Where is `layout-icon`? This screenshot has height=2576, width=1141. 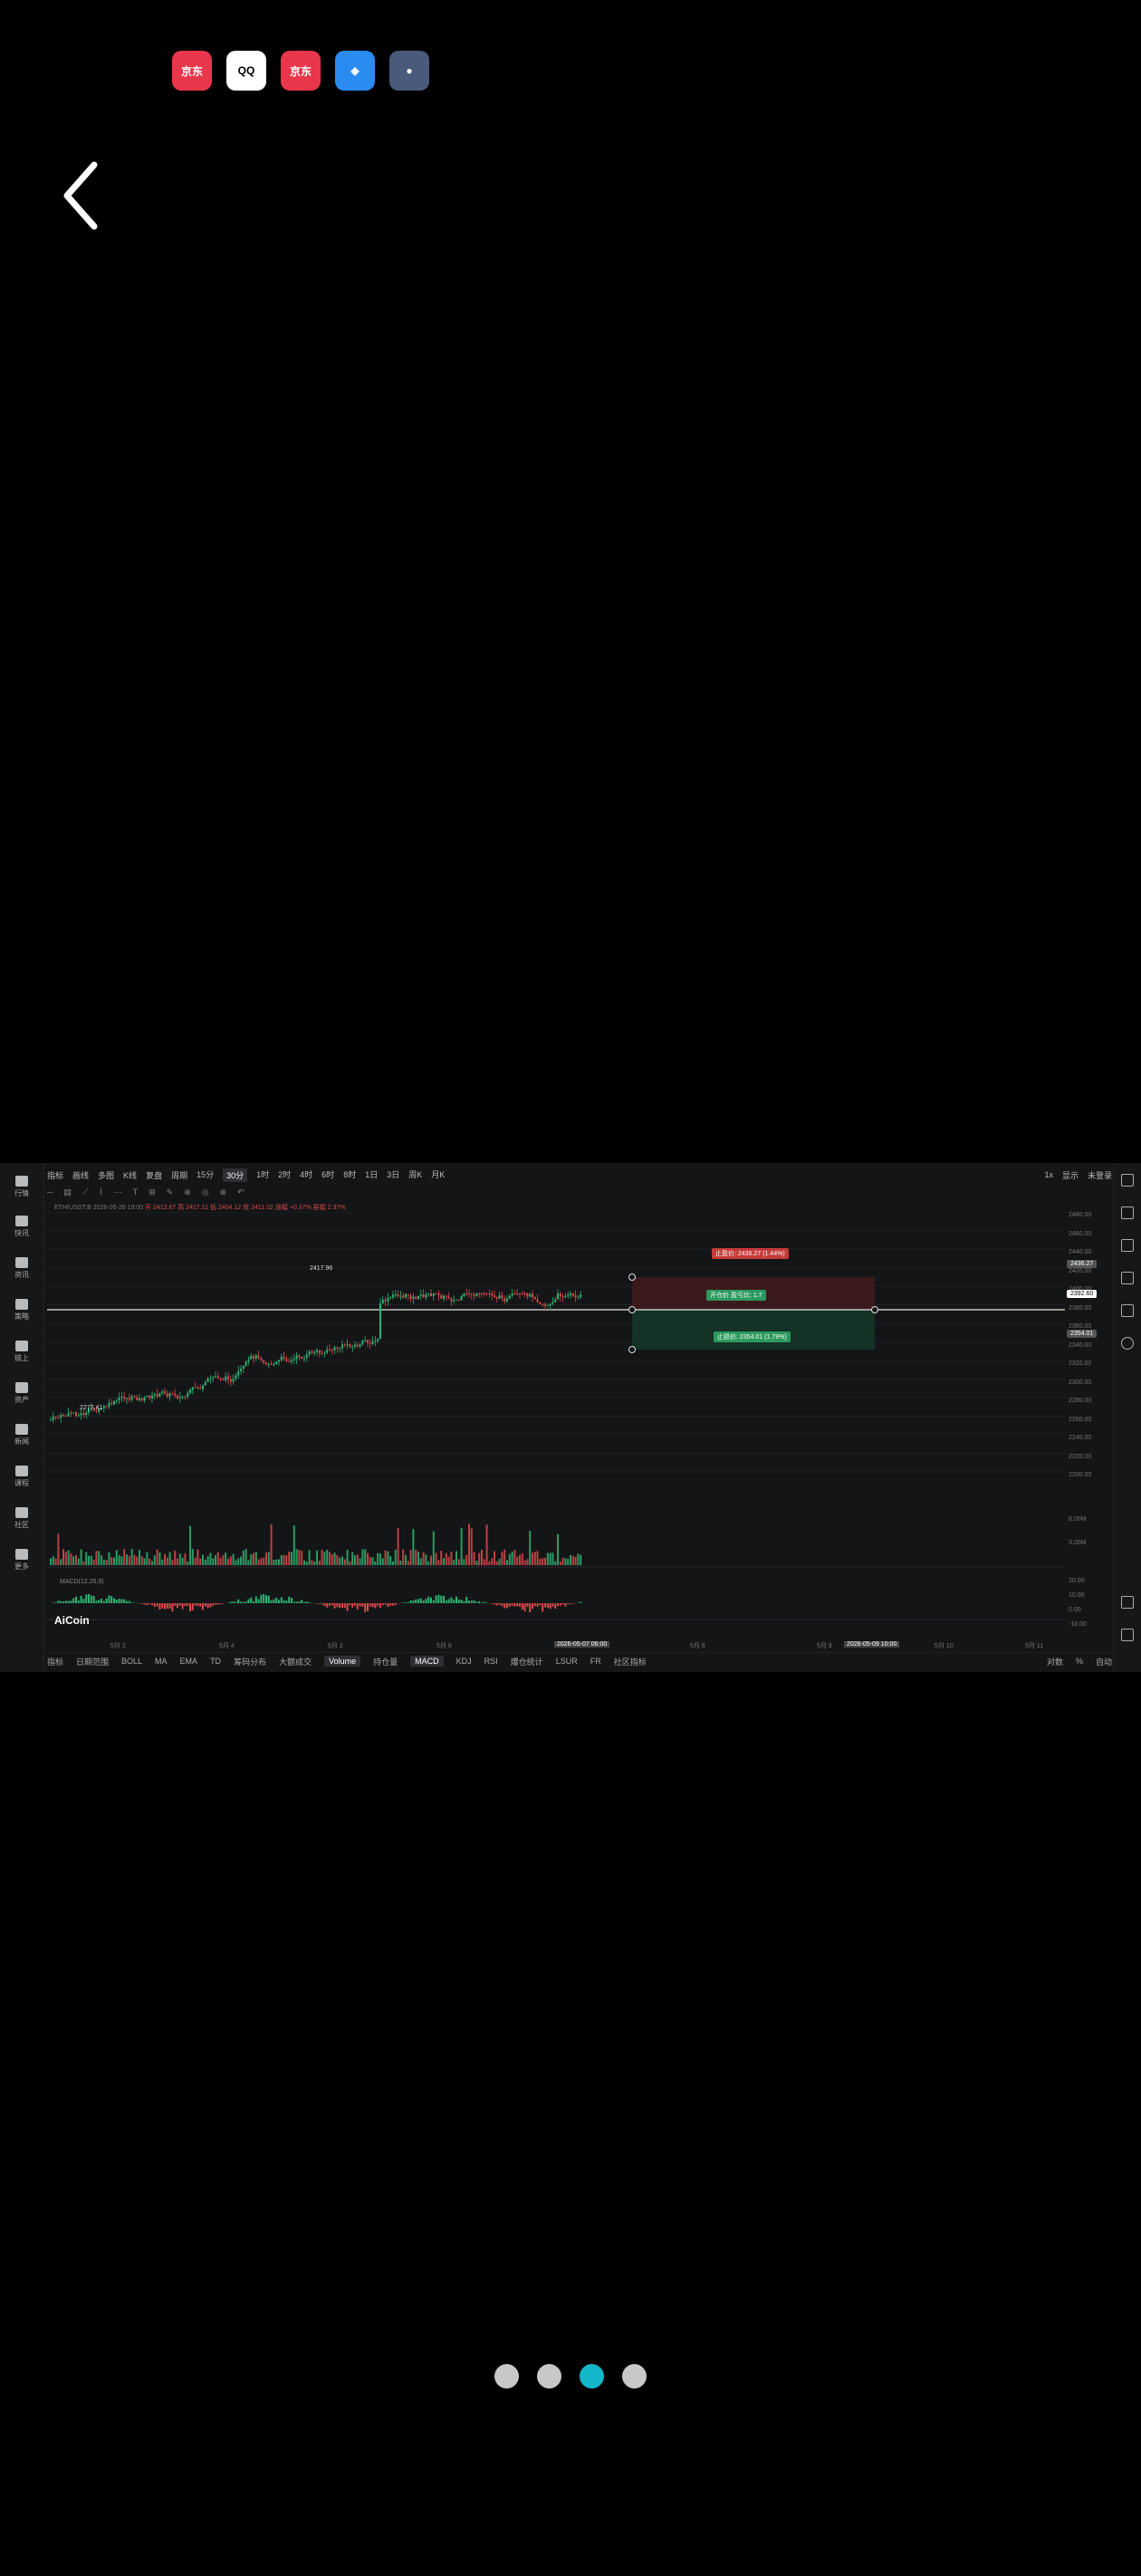 layout-icon is located at coordinates (1128, 1310).